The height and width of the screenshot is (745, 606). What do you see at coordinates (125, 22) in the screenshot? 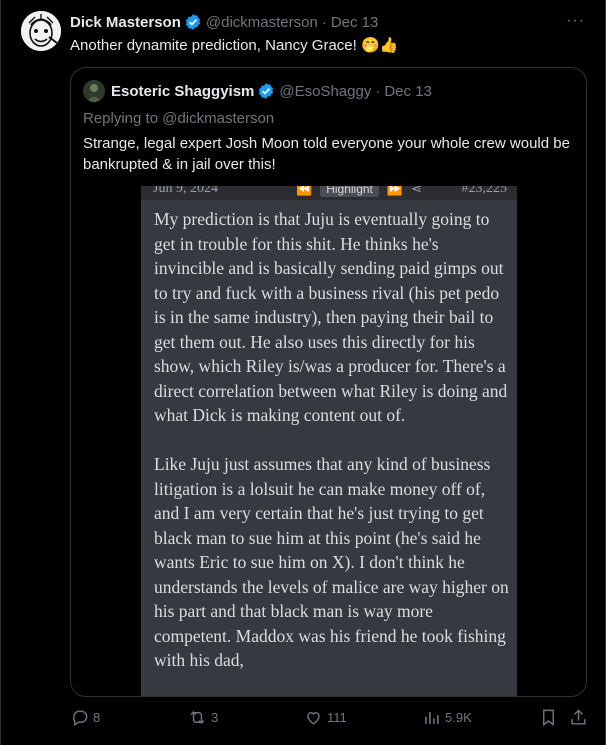
I see `author-name: Dick Masterson` at bounding box center [125, 22].